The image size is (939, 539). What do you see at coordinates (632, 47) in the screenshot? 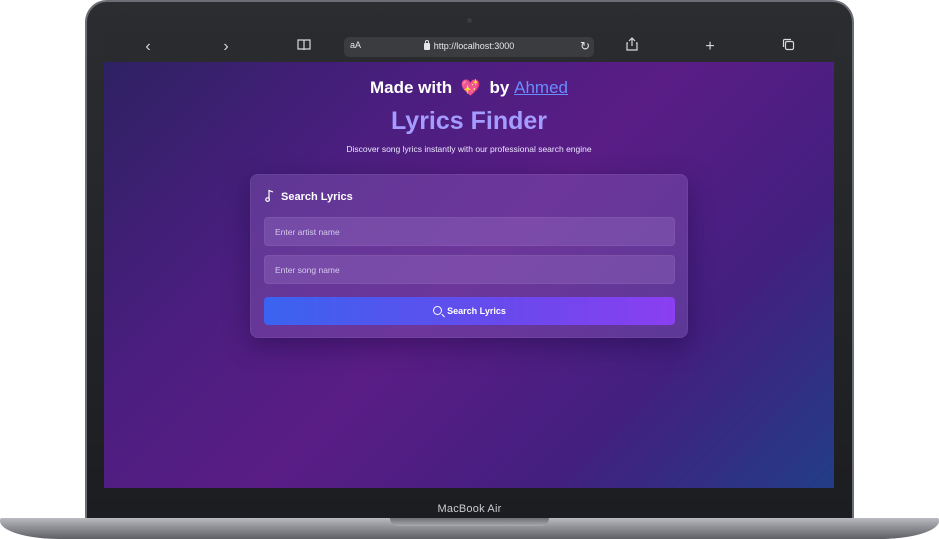
I see `share-icon` at bounding box center [632, 47].